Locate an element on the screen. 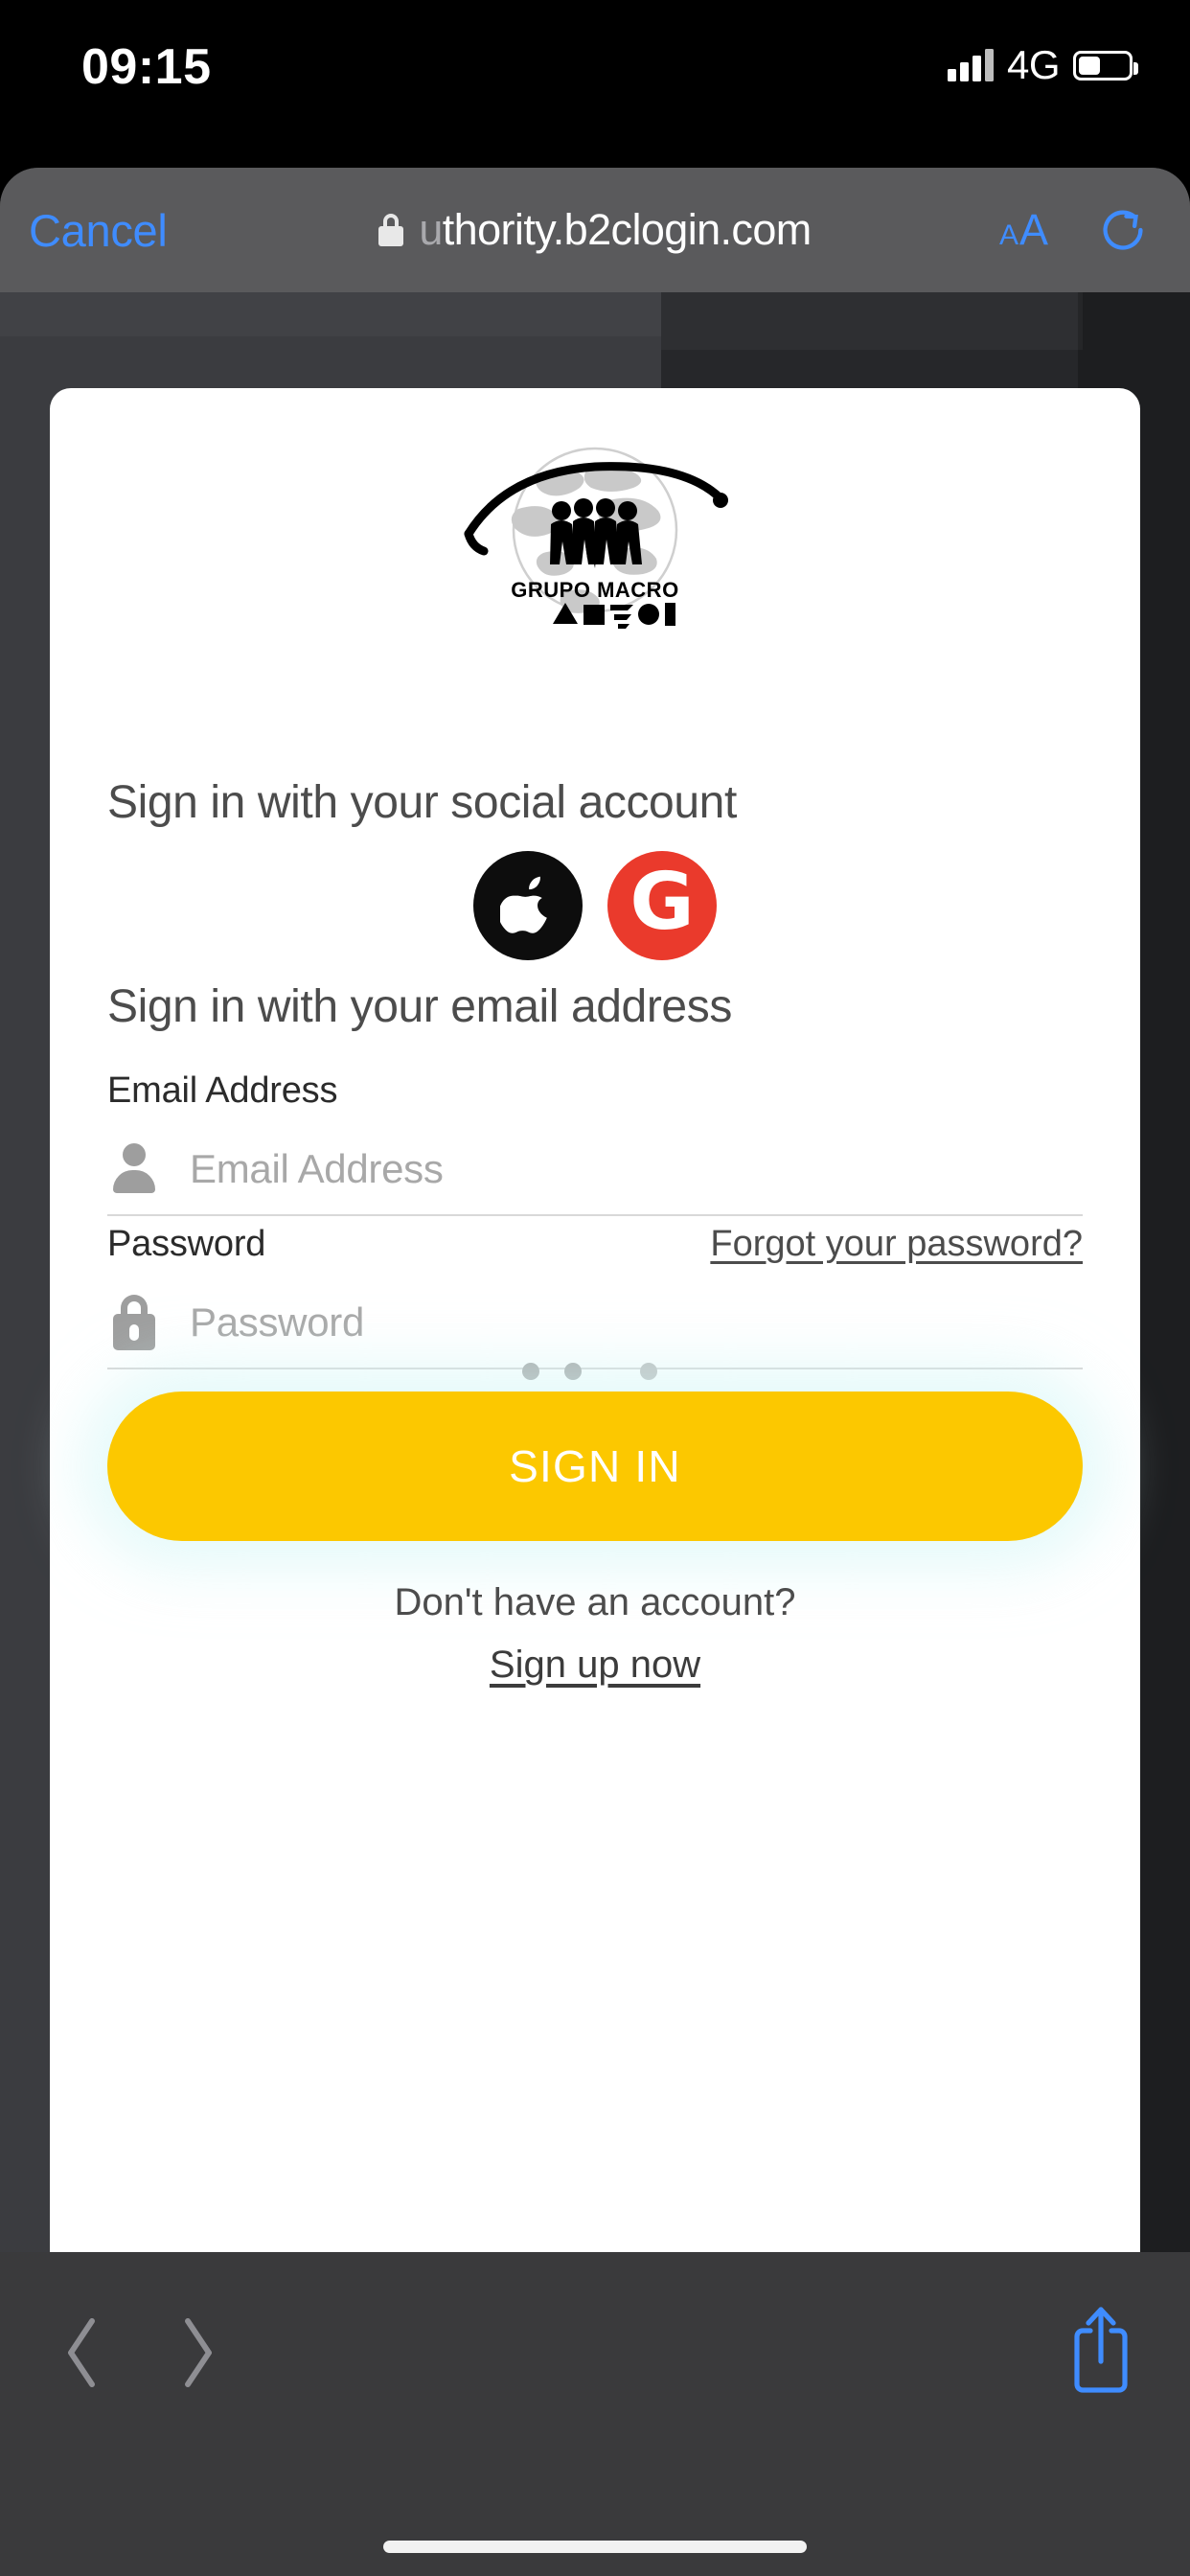  browser-navigation-bar: Cancel uthority.b2clogin.com A A is located at coordinates (595, 230).